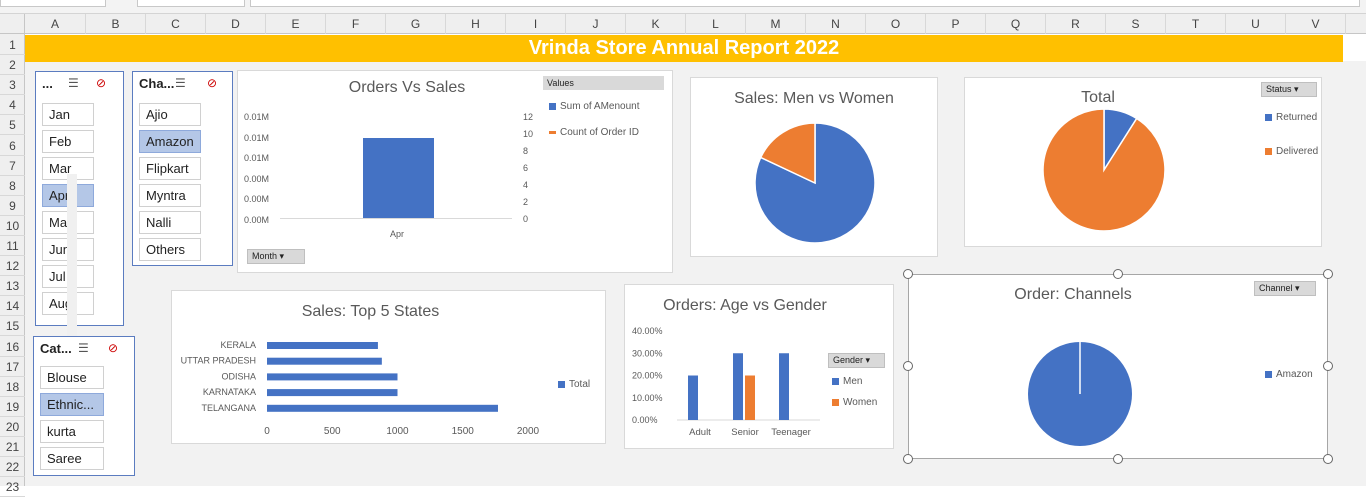 The width and height of the screenshot is (1366, 497). I want to click on row-header: 3, so click(12, 85).